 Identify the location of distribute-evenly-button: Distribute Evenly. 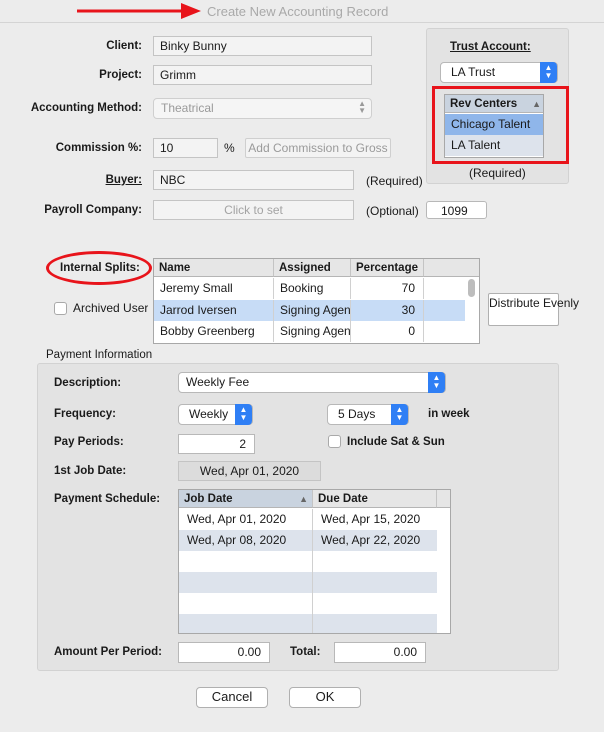
(533, 309).